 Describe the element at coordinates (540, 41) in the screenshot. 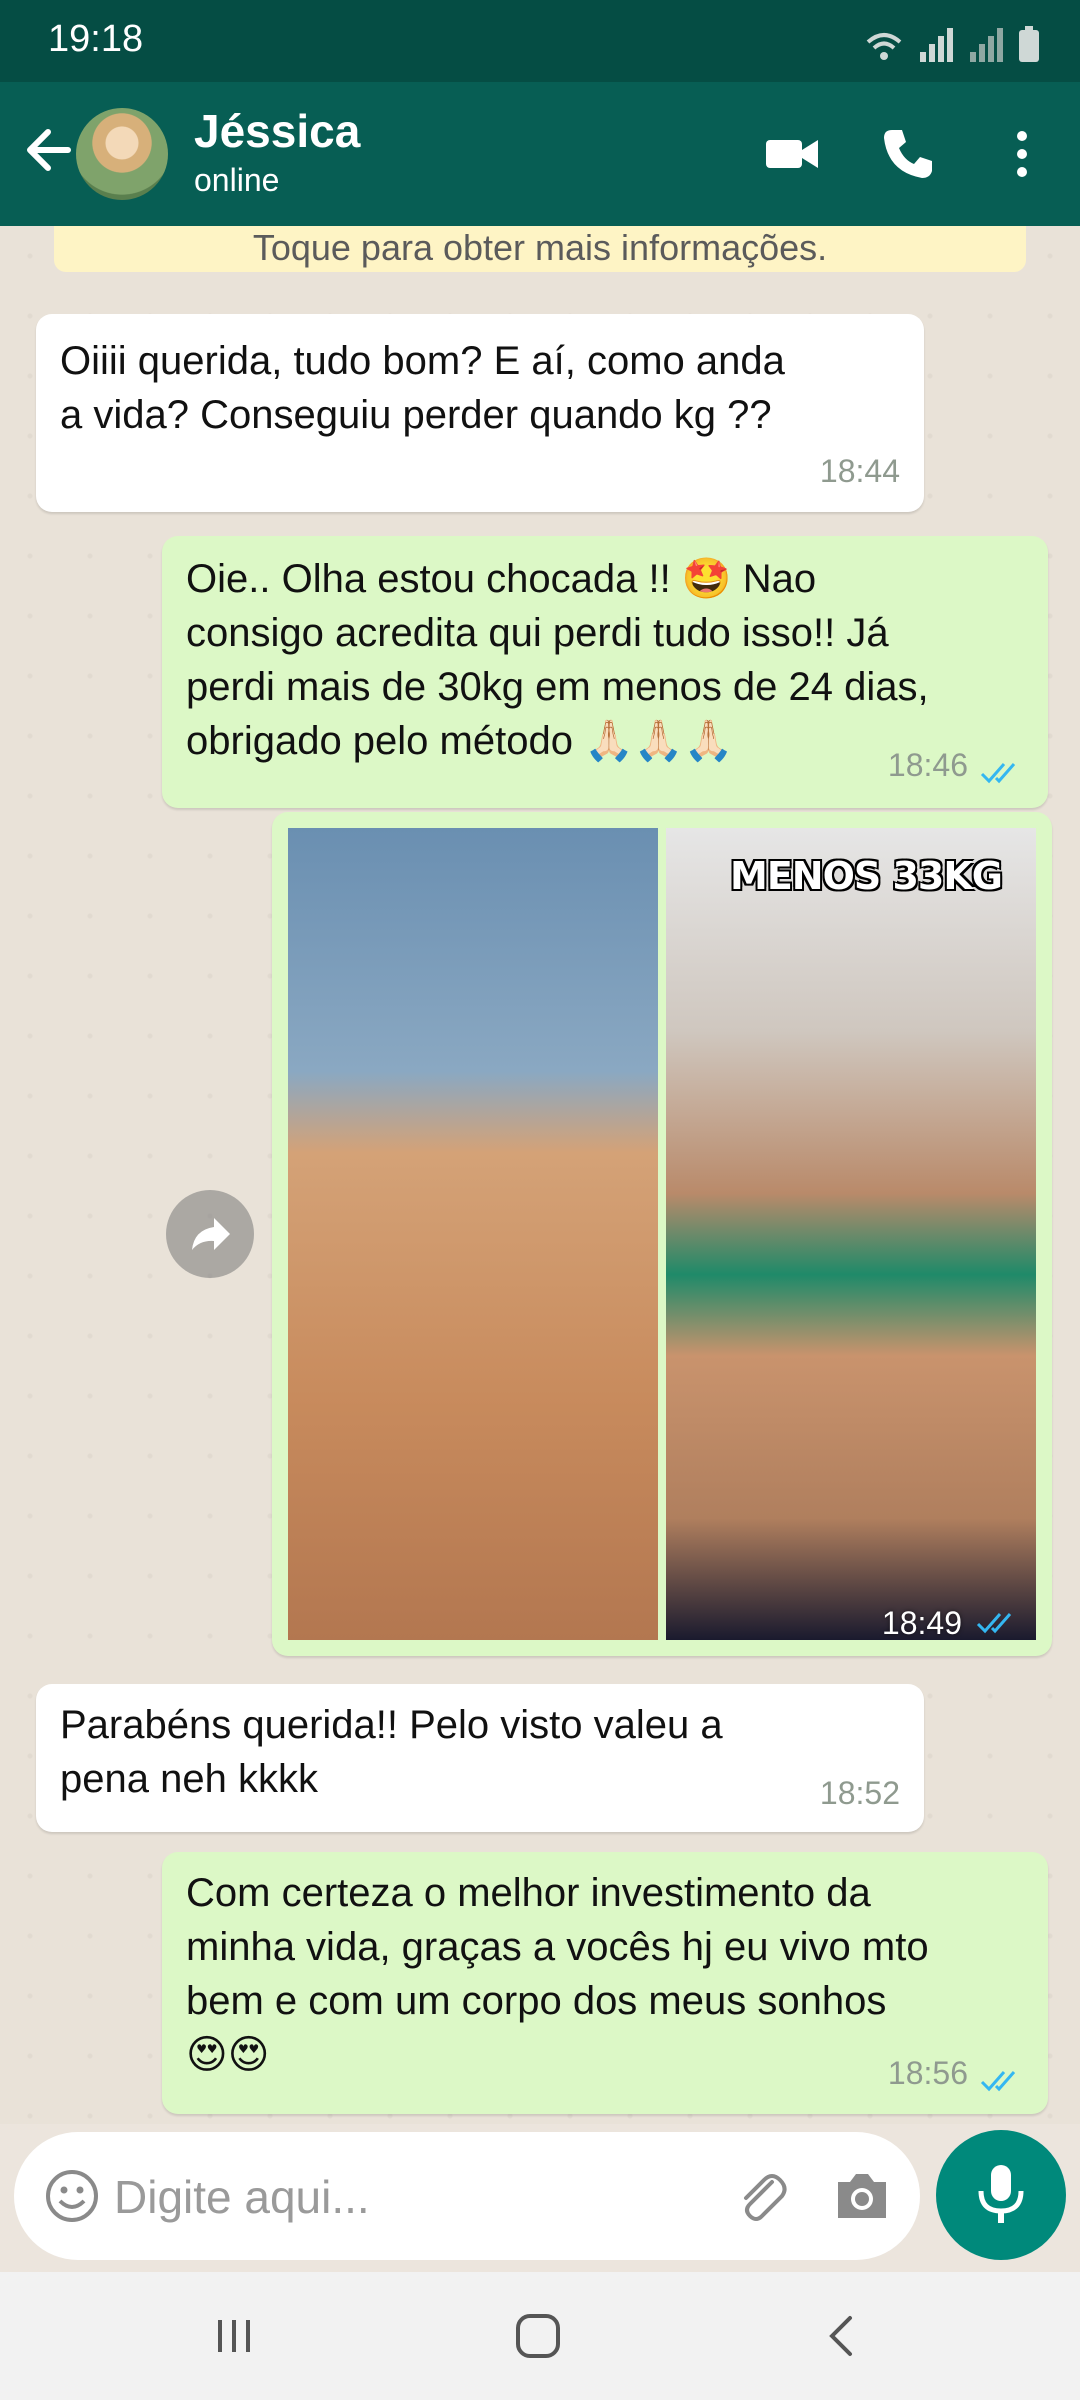

I see `status-bar: 19:18` at that location.